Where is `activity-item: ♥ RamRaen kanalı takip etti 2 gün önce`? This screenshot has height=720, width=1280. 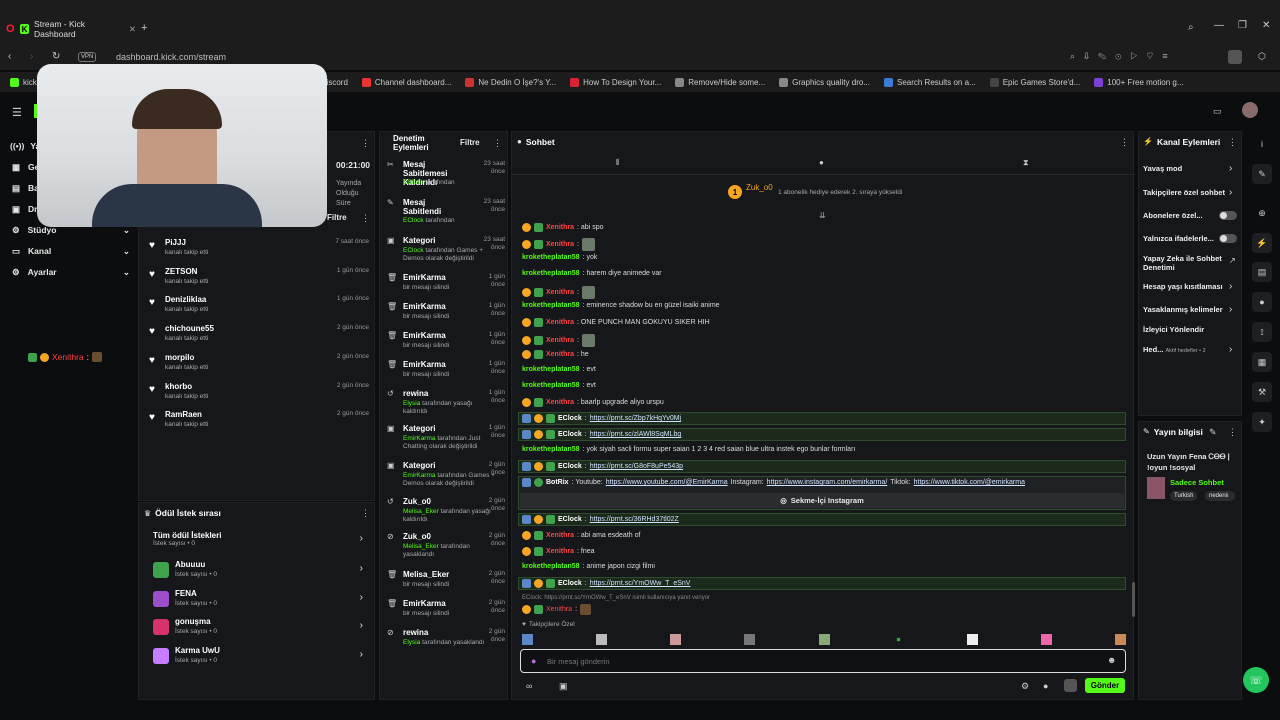 activity-item: ♥ RamRaen kanalı takip etti 2 gün önce is located at coordinates (258, 422).